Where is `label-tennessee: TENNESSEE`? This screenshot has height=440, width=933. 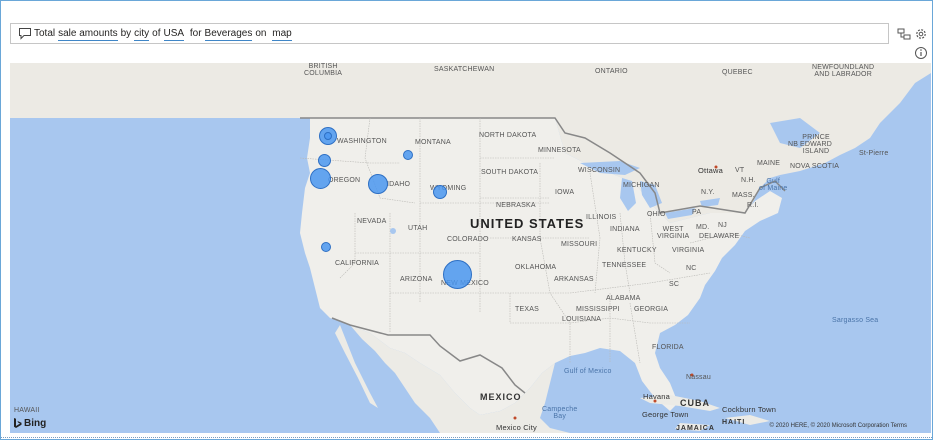
label-tennessee: TENNESSEE is located at coordinates (624, 265).